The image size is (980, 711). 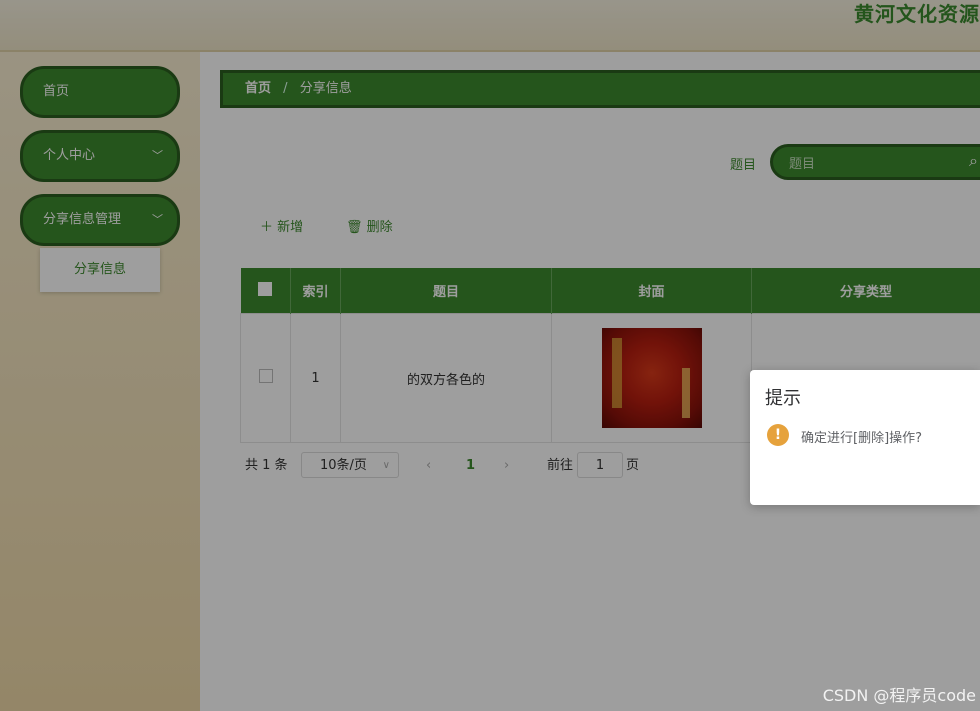 What do you see at coordinates (783, 398) in the screenshot?
I see `dialog-title: 提示` at bounding box center [783, 398].